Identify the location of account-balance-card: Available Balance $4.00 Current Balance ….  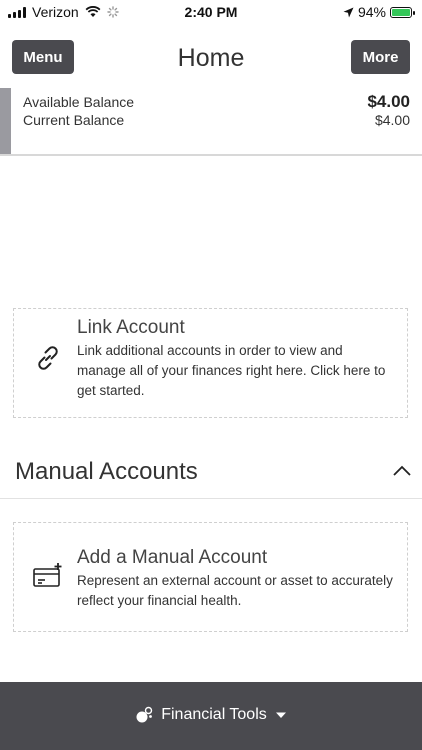
(211, 122).